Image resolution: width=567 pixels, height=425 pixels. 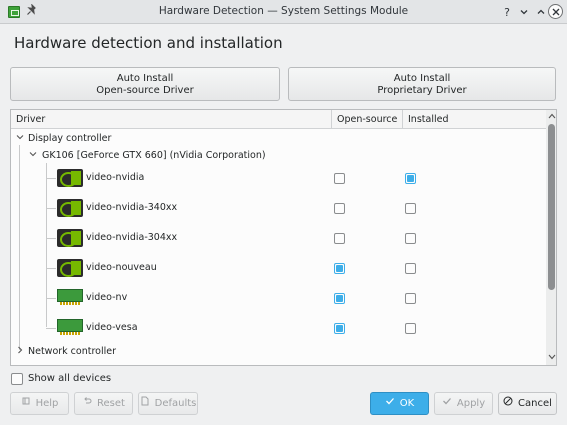 I want to click on ok-button: OK, so click(x=399, y=403).